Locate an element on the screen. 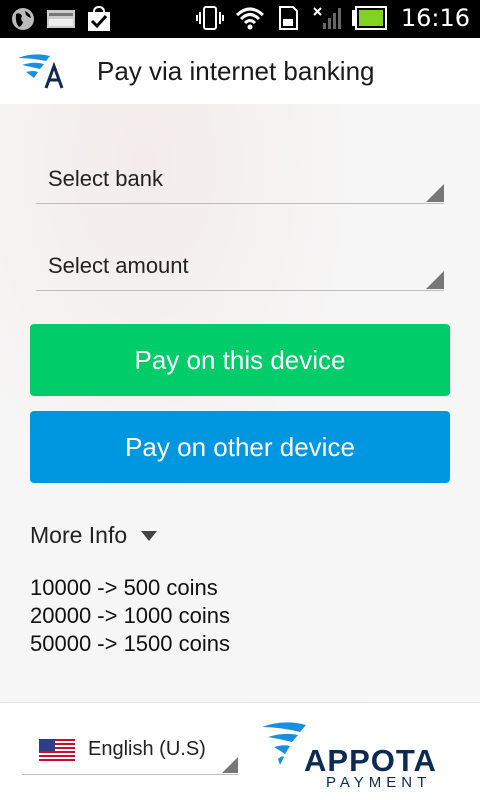  app-header: Pay via internet banking is located at coordinates (240, 71).